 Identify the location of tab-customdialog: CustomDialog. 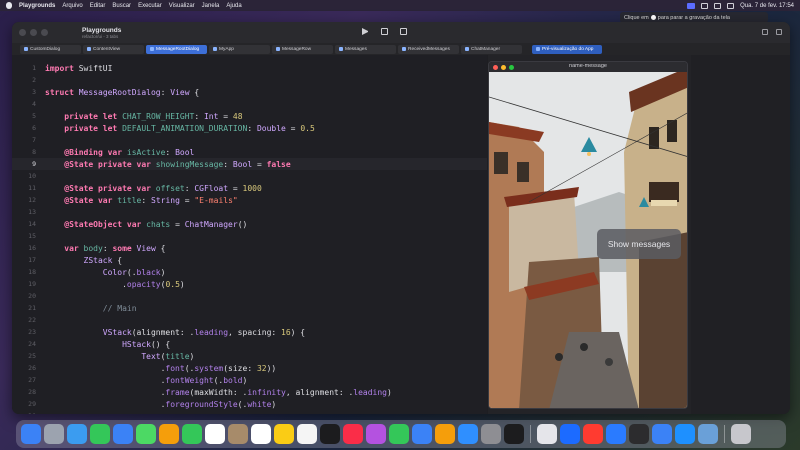
(50, 49).